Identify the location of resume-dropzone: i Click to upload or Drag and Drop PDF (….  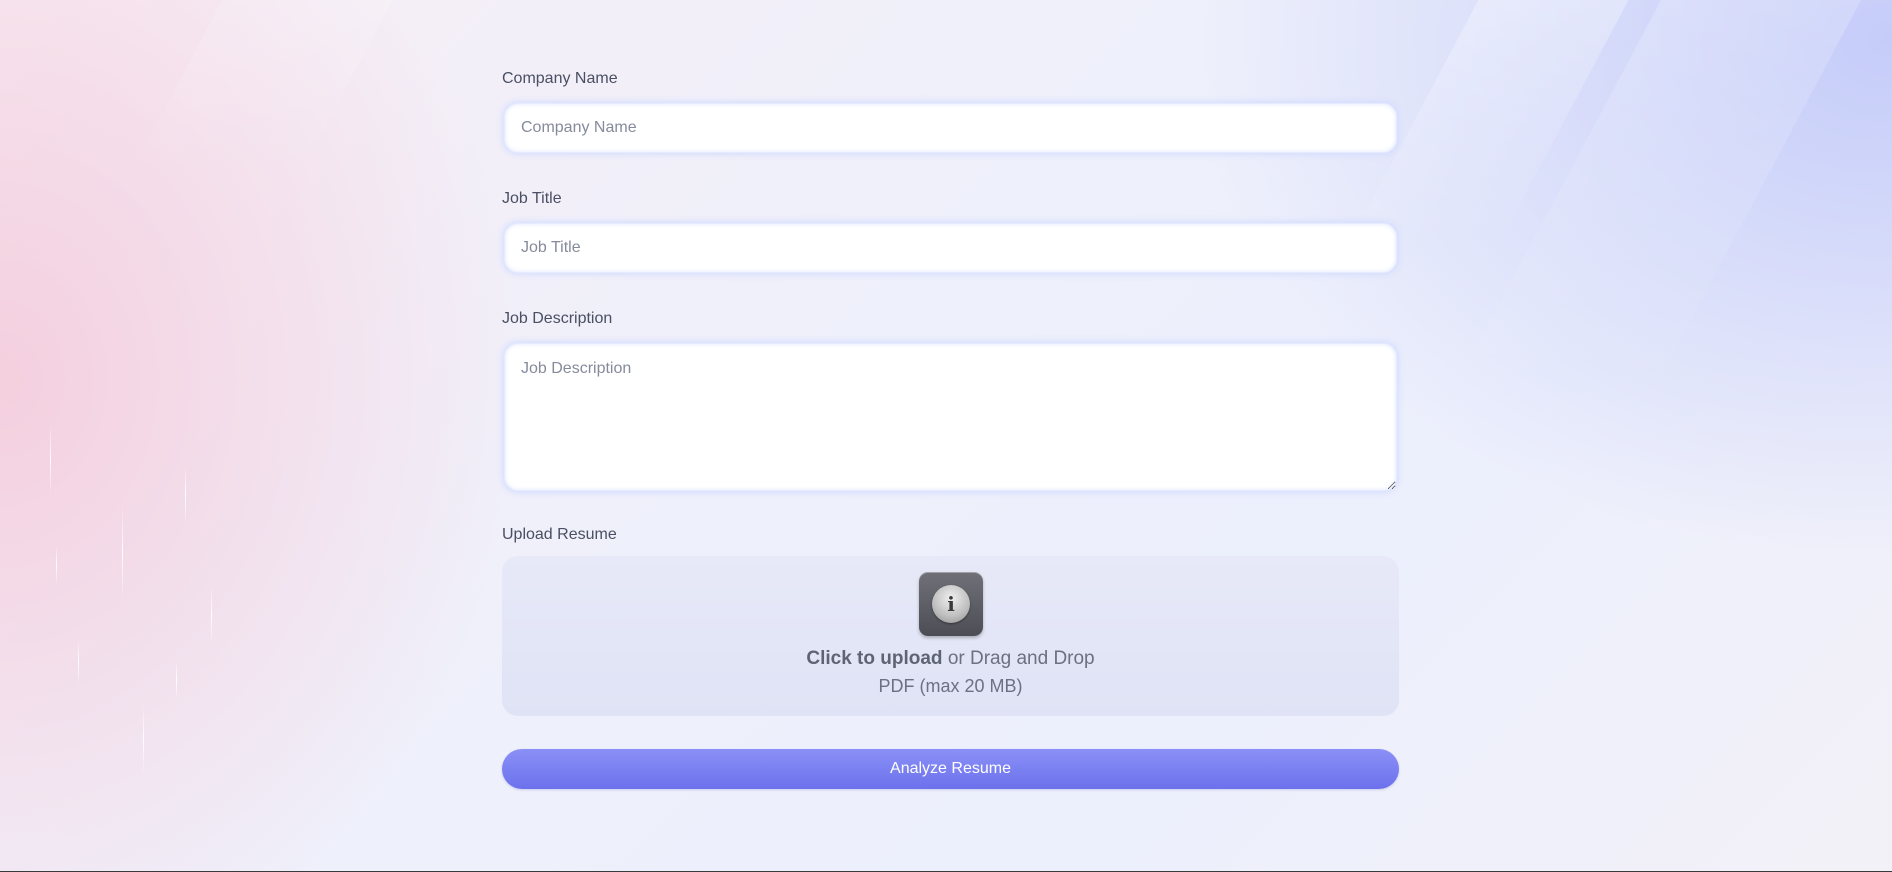
(950, 636).